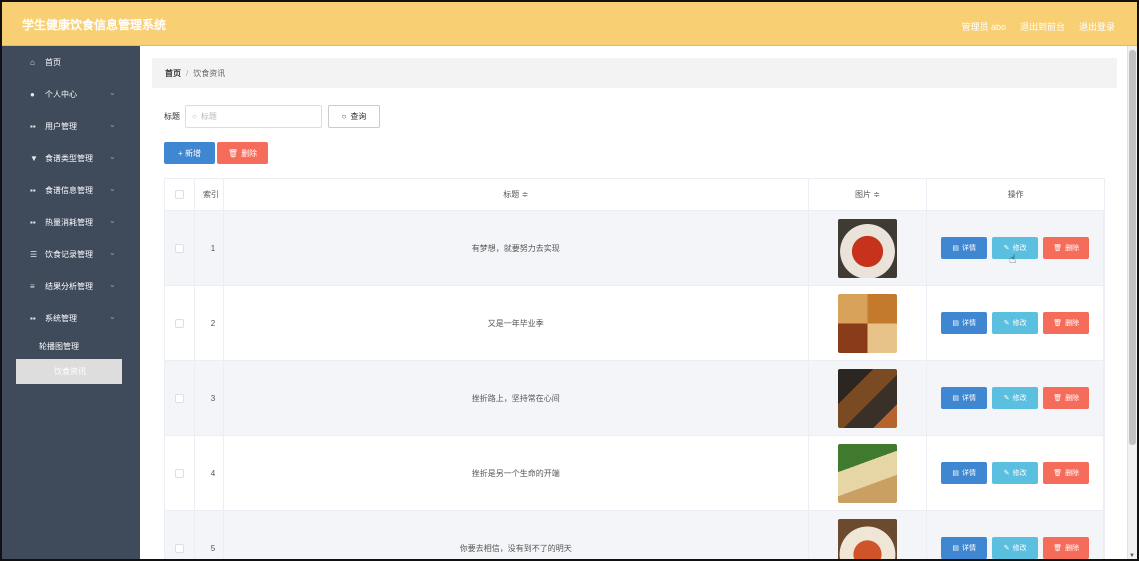 Image resolution: width=1139 pixels, height=561 pixels. What do you see at coordinates (1132, 247) in the screenshot?
I see `scrollbar-thumb` at bounding box center [1132, 247].